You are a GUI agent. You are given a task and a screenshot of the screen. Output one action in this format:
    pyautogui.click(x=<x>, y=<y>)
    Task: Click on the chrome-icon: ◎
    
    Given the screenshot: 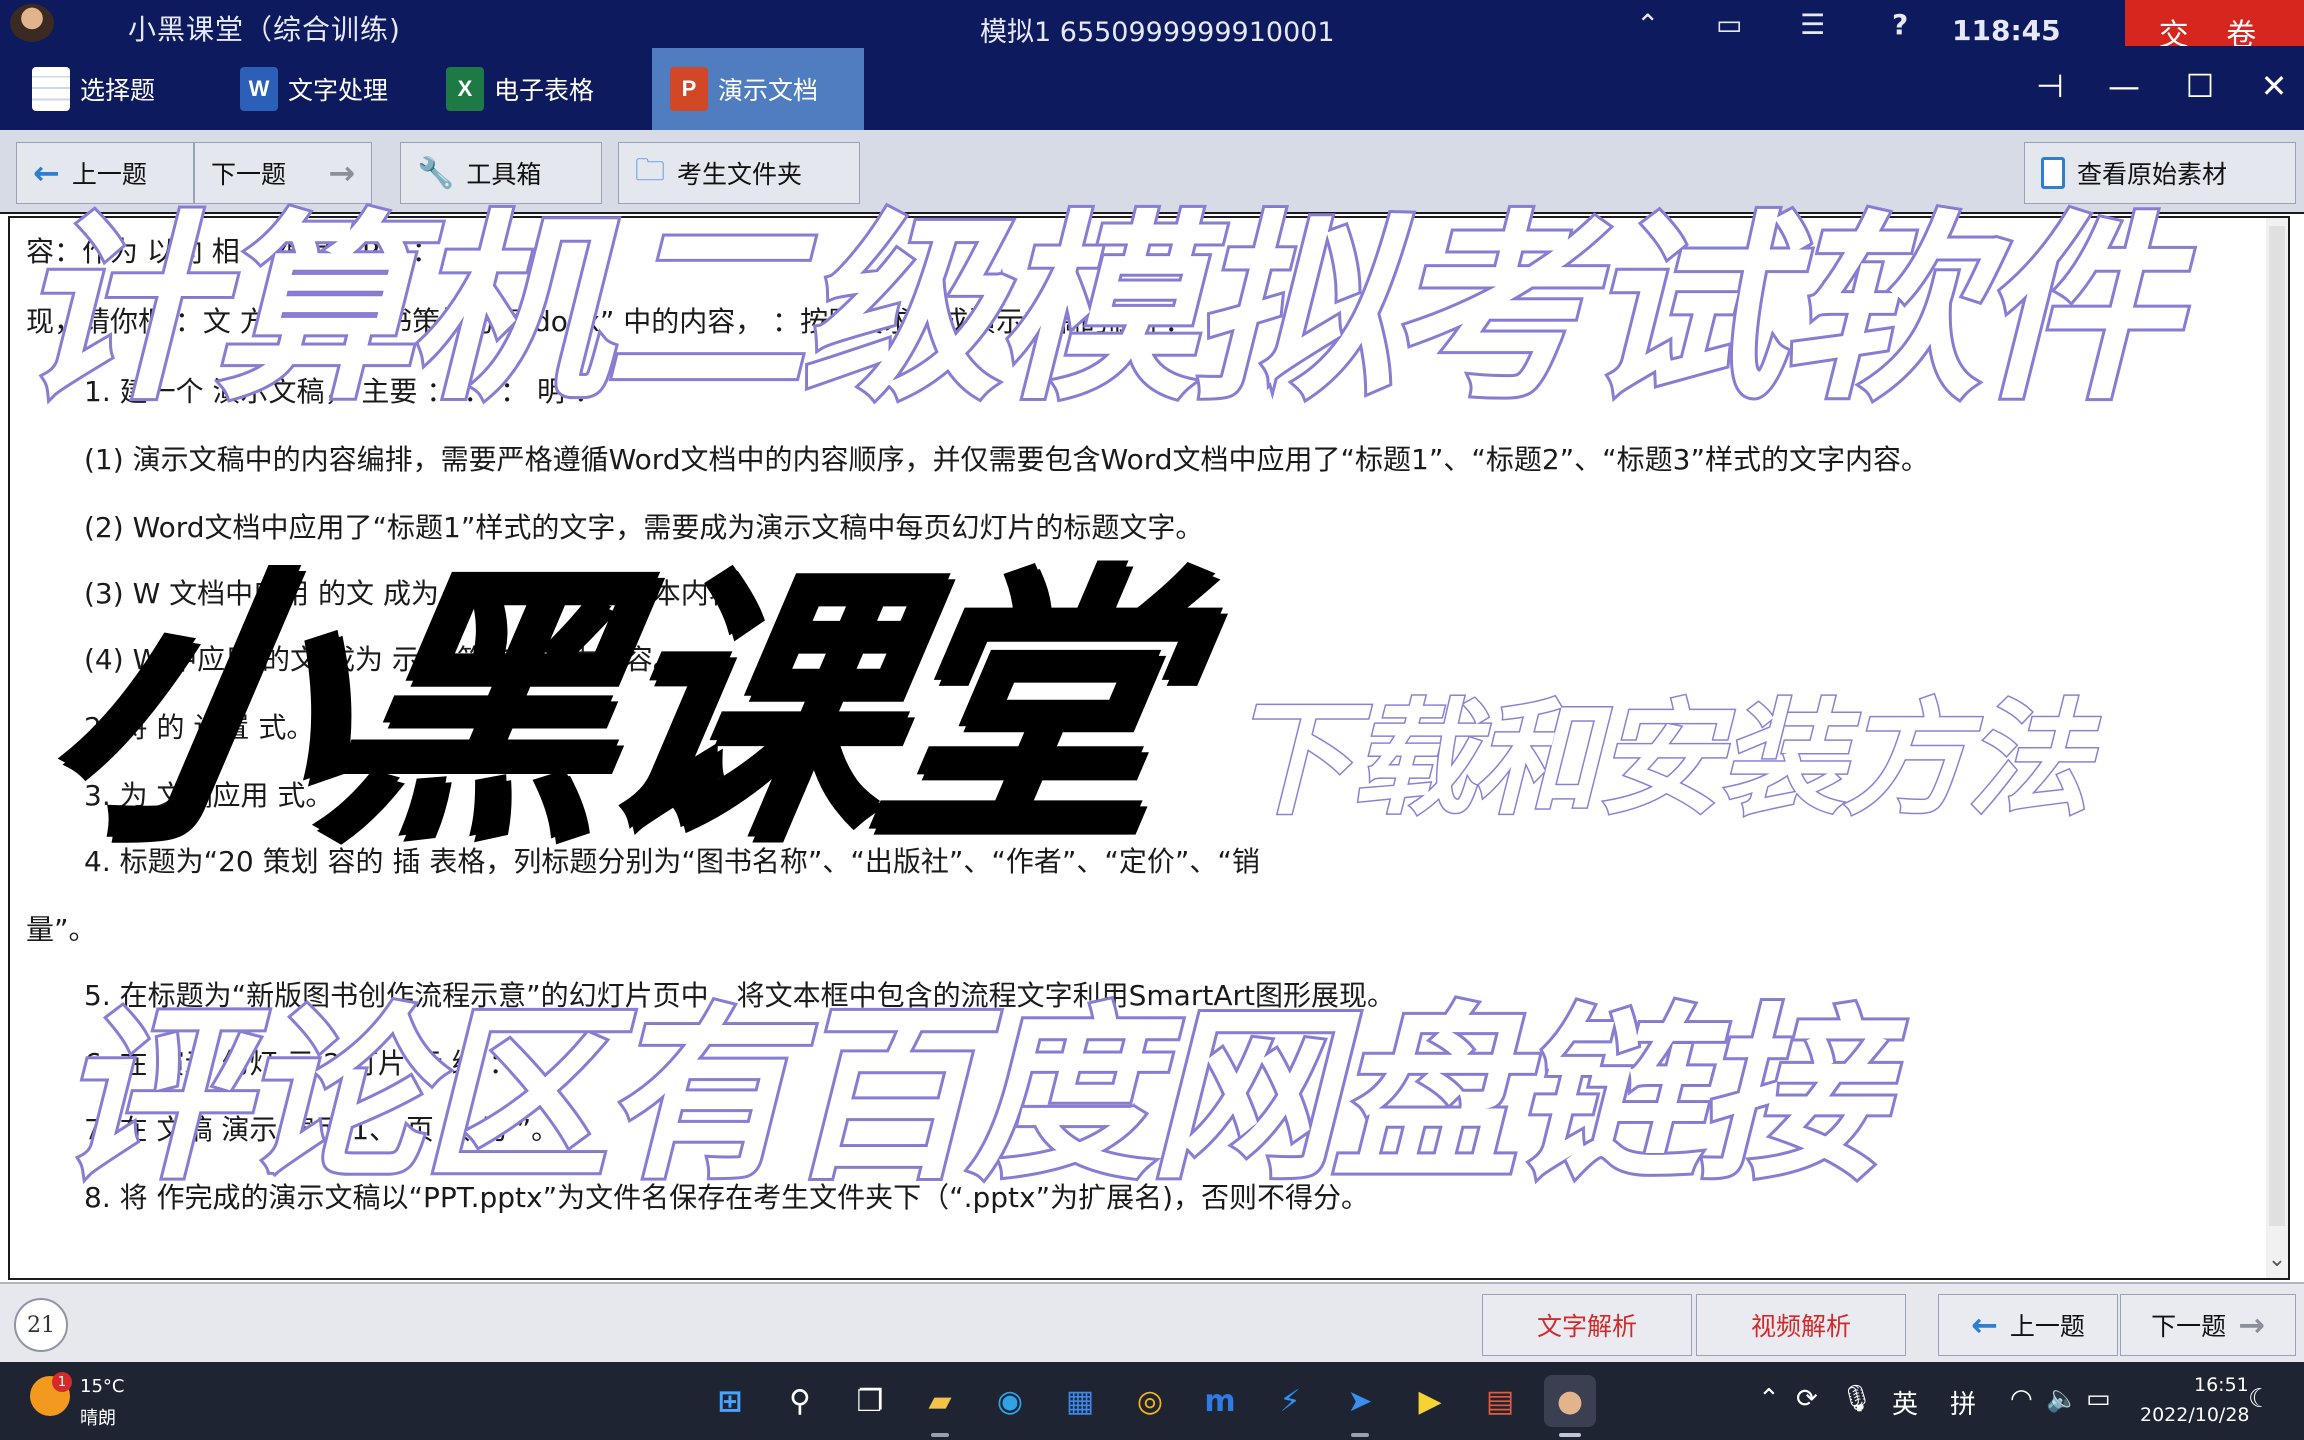 What is the action you would take?
    pyautogui.click(x=1150, y=1401)
    